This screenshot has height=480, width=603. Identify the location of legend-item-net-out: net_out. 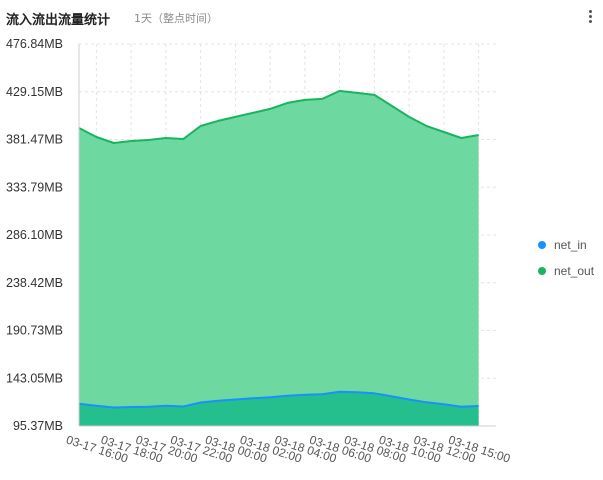
(566, 271).